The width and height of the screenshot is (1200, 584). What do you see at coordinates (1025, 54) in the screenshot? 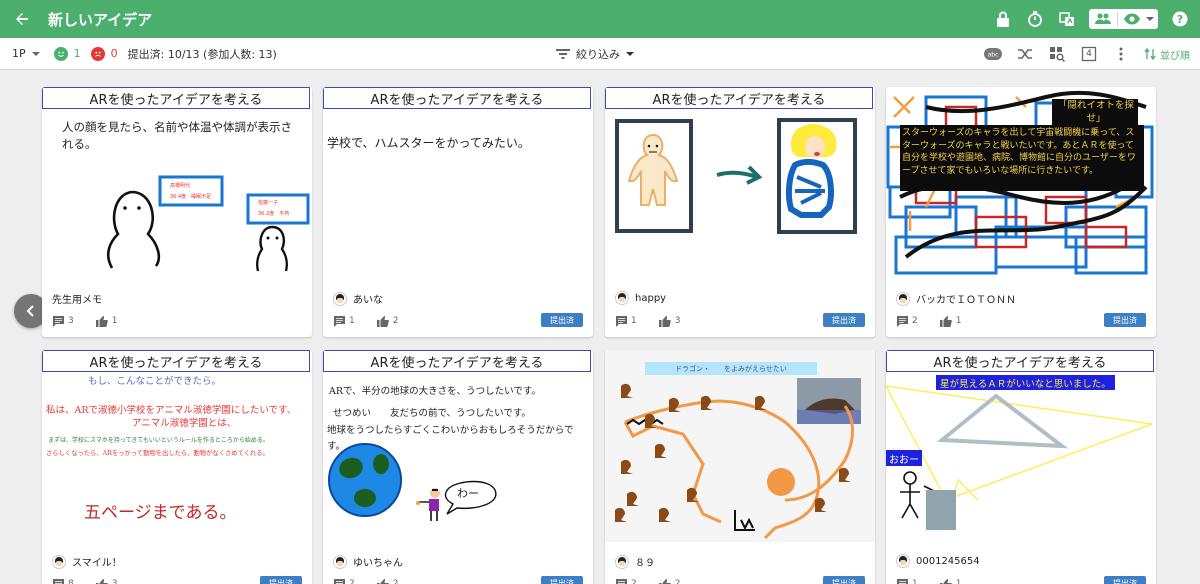
I see `shuffle-icon` at bounding box center [1025, 54].